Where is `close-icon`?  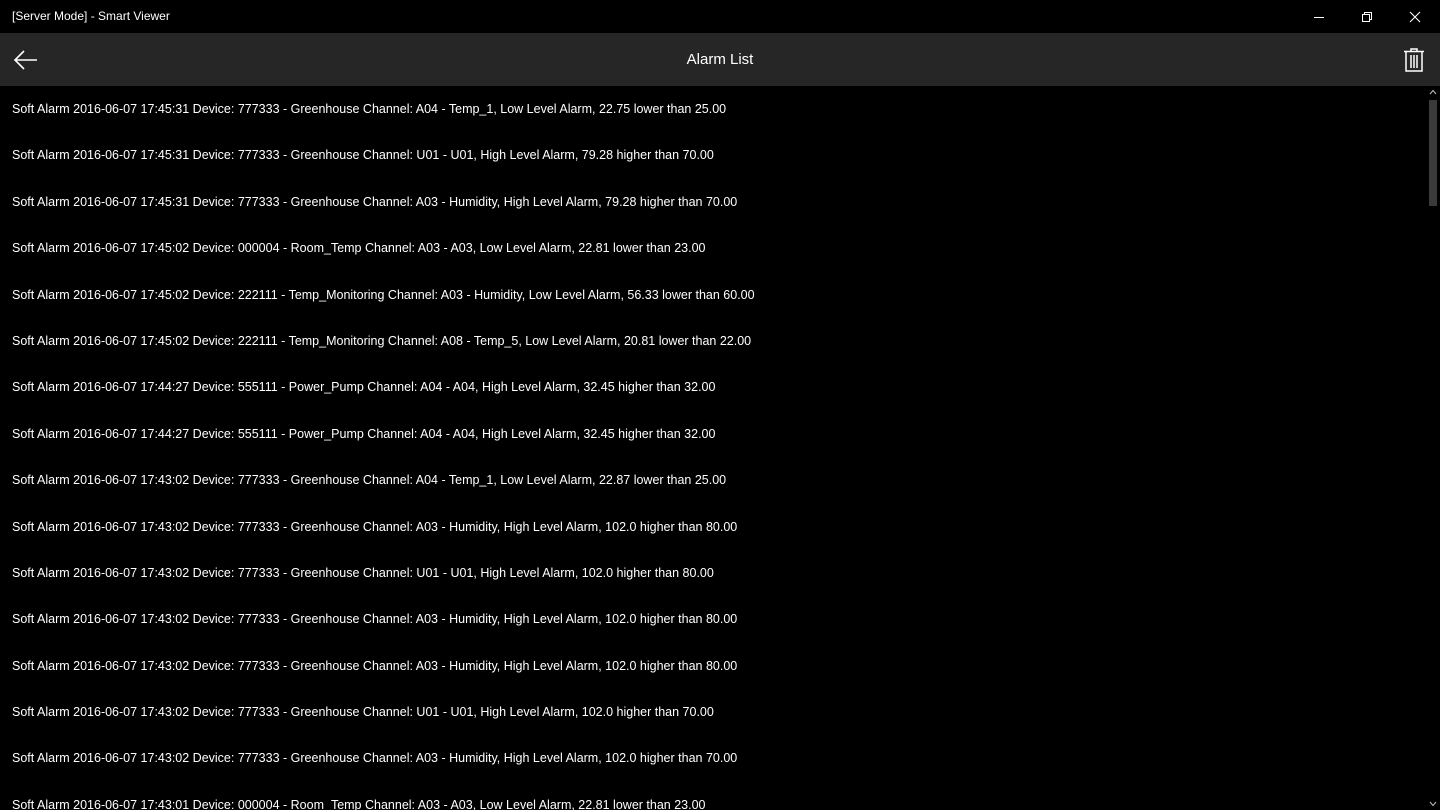 close-icon is located at coordinates (1415, 16).